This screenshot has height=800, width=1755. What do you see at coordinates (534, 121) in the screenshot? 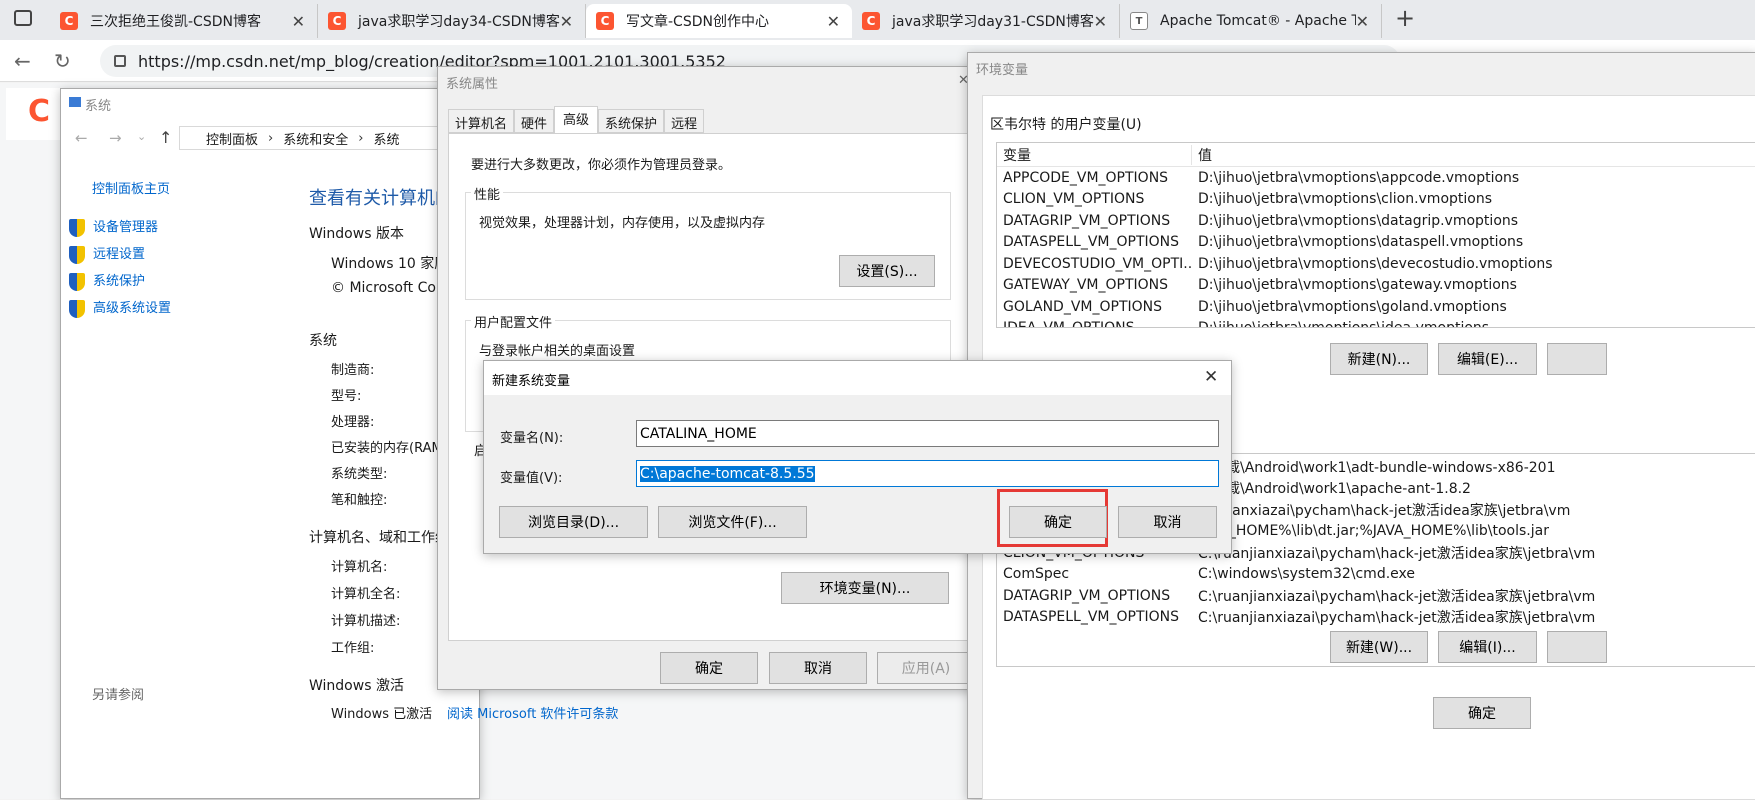
I see `tab-hardware: 硬件` at bounding box center [534, 121].